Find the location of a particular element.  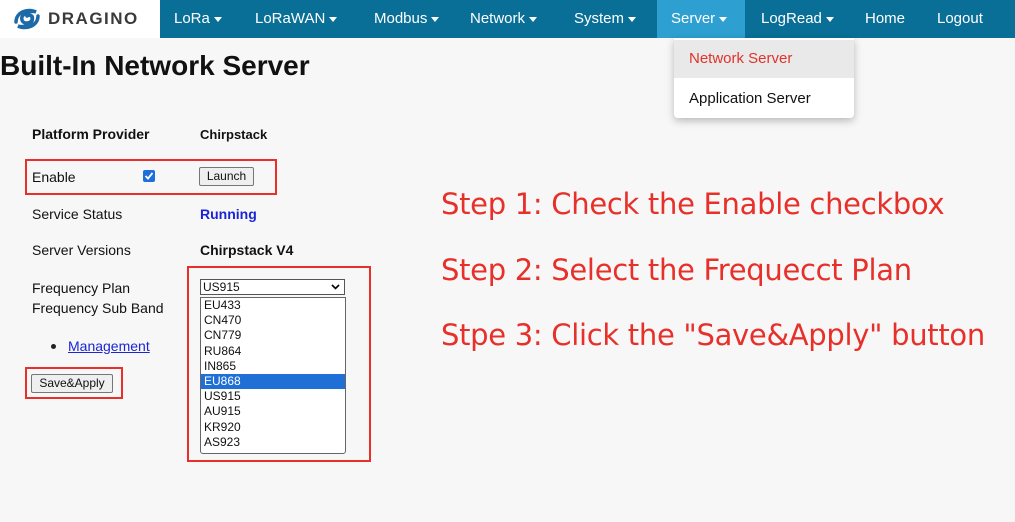

nav-logread: LogRead is located at coordinates (797, 19).